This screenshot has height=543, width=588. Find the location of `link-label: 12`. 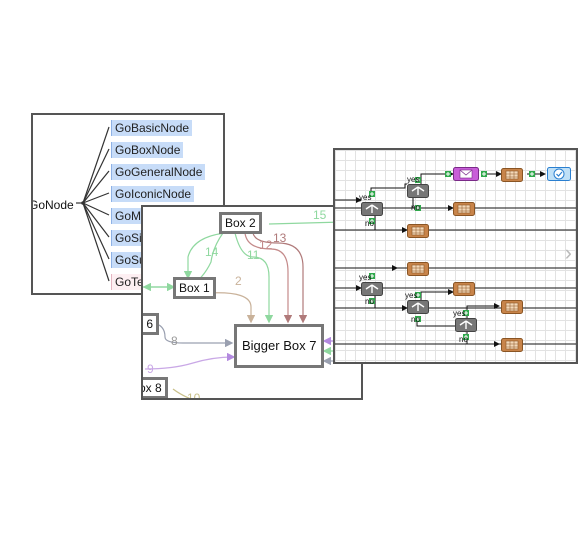

link-label: 12 is located at coordinates (266, 245).